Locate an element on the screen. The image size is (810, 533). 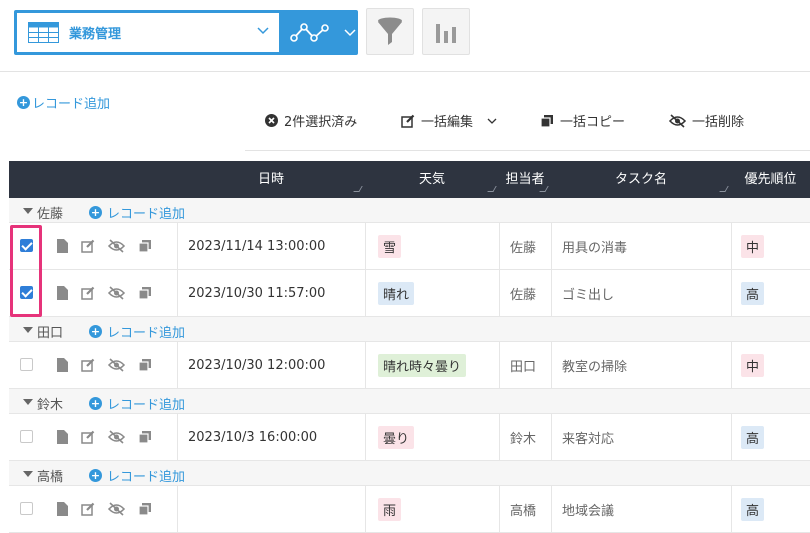
table-row: 2023/10/30 11:57:00 晴れ 佐藤 ゴミ出し 高 is located at coordinates (409, 293).